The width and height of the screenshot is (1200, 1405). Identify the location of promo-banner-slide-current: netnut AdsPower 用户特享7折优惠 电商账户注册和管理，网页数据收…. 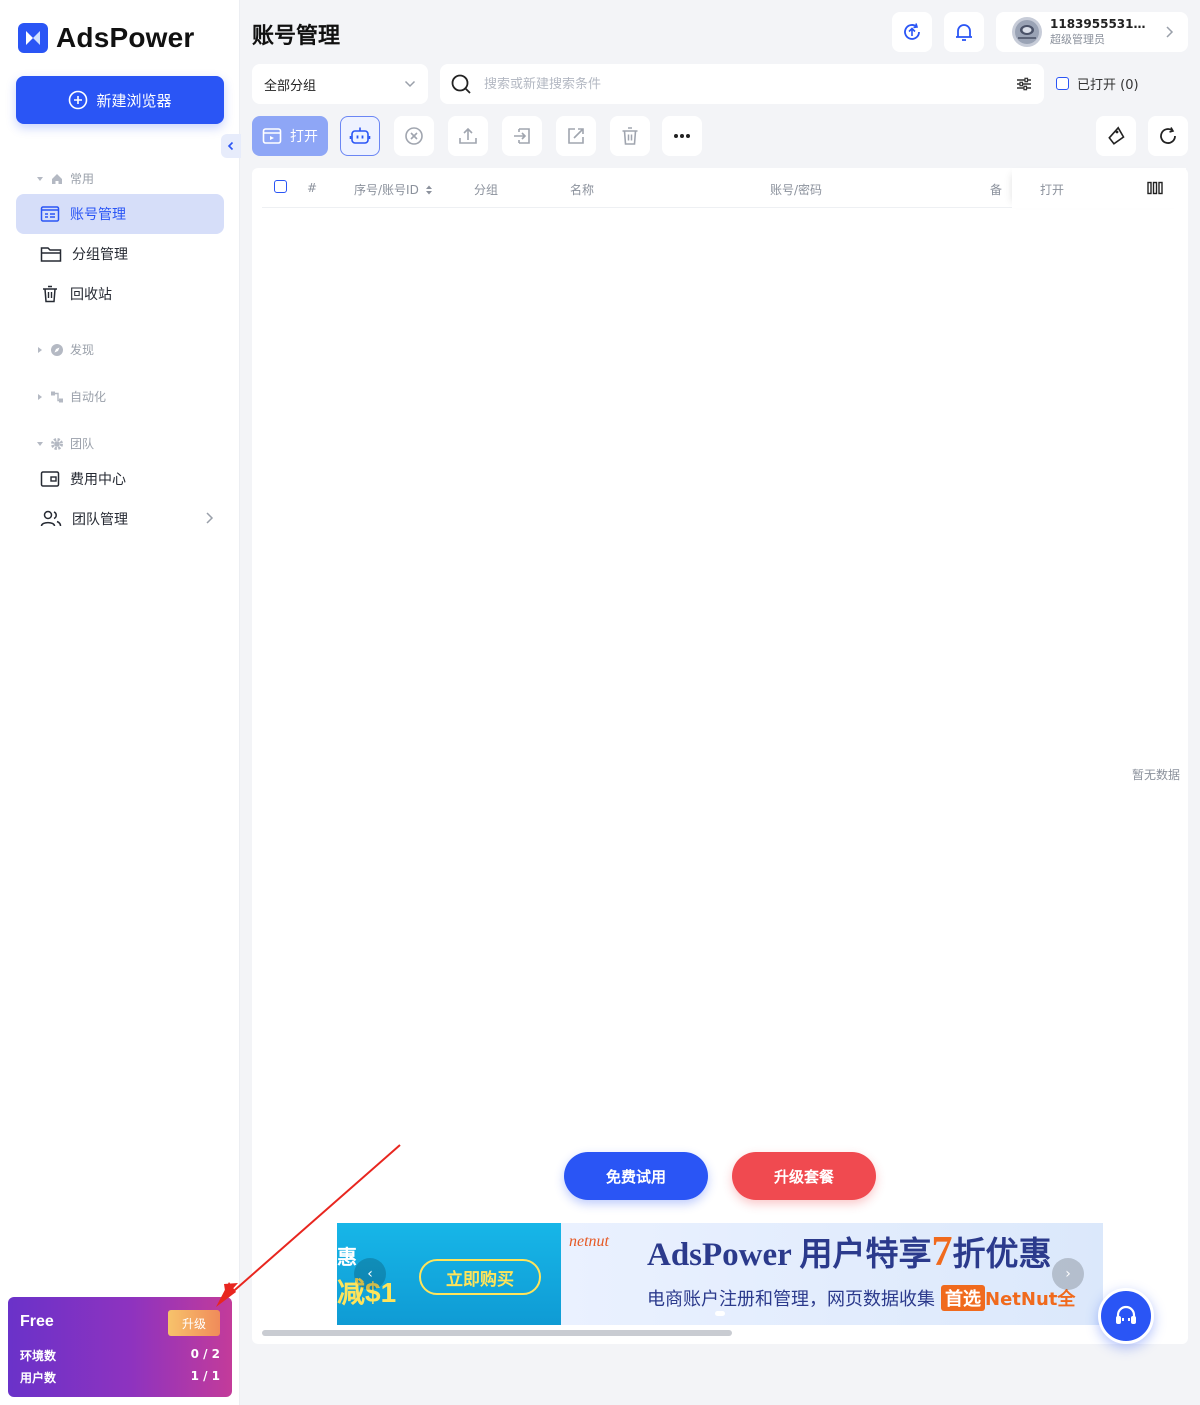
(832, 1274).